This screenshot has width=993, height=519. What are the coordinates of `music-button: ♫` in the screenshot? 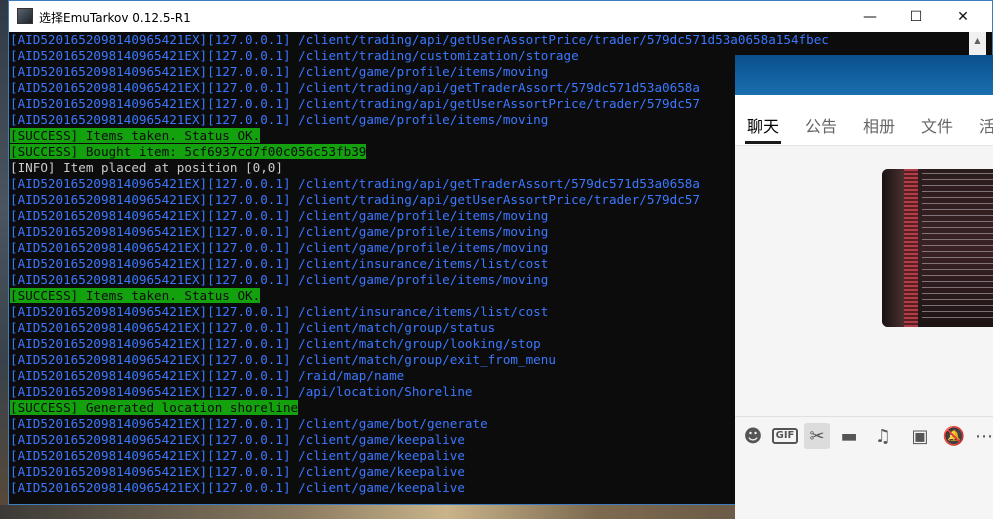 It's located at (883, 436).